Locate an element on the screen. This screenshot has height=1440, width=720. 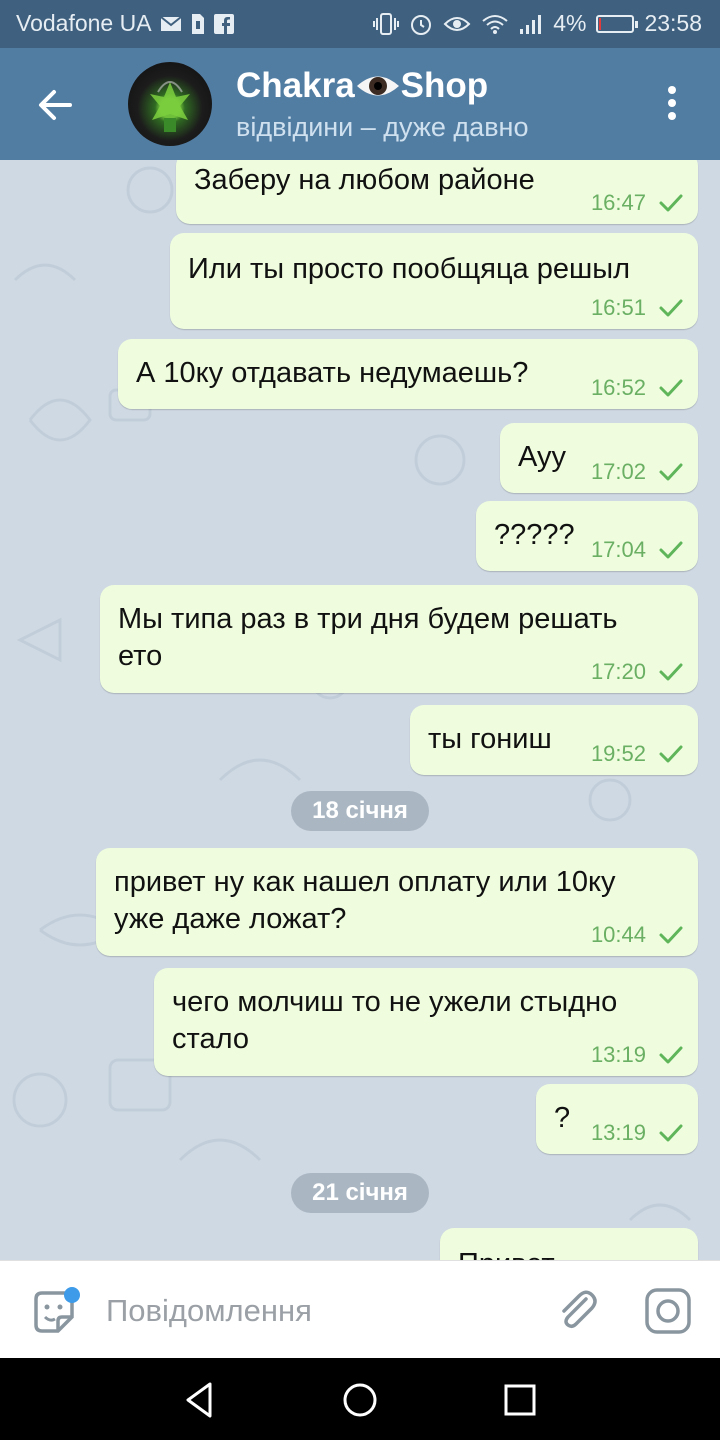
system-nav-bar is located at coordinates (360, 1399).